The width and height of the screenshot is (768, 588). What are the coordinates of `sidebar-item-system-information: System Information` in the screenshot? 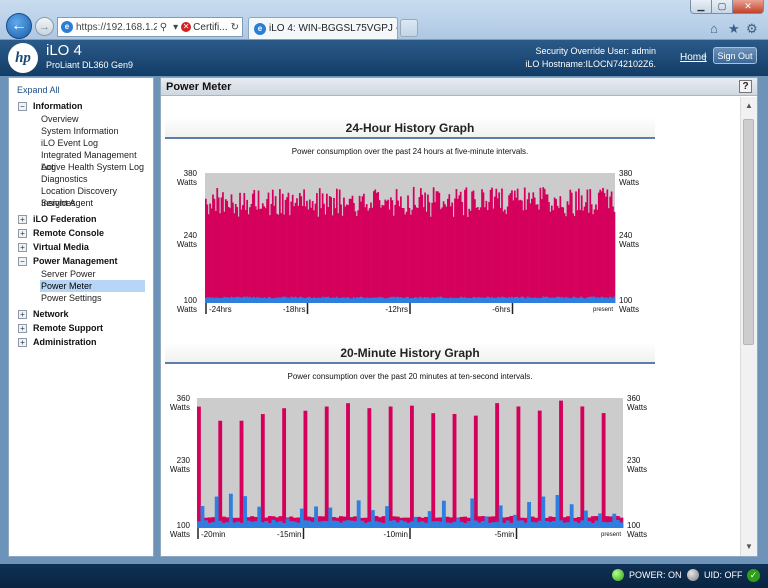 It's located at (96, 131).